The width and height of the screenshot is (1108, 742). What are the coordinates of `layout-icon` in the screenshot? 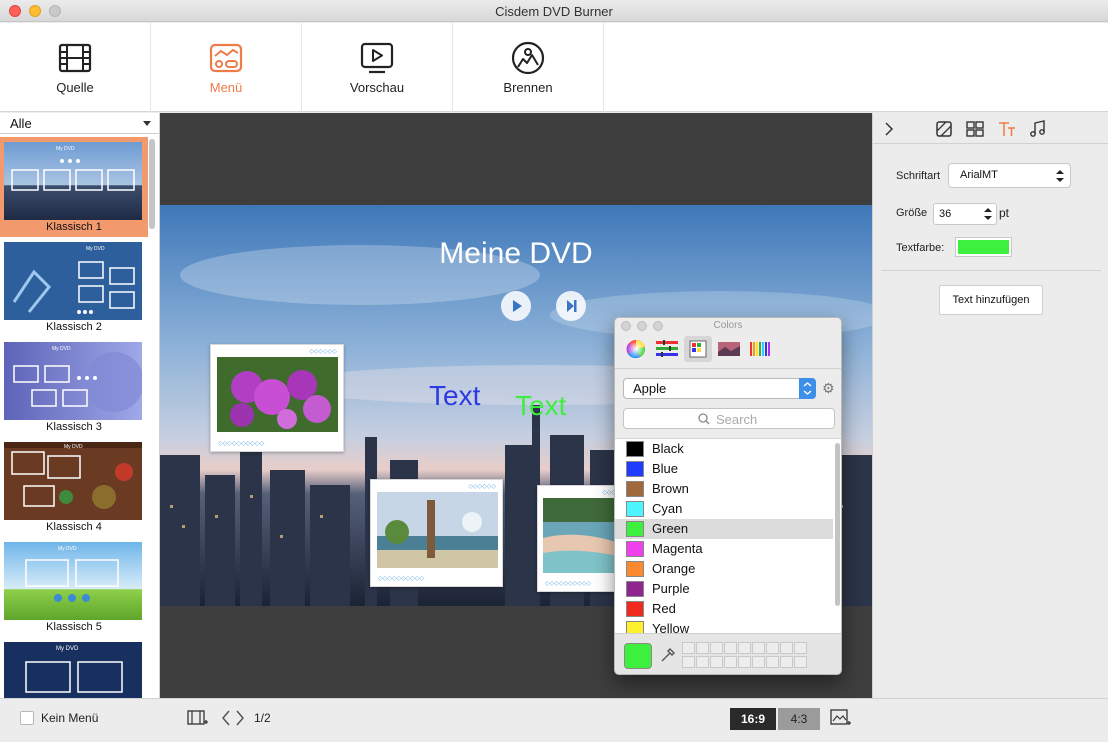 It's located at (975, 129).